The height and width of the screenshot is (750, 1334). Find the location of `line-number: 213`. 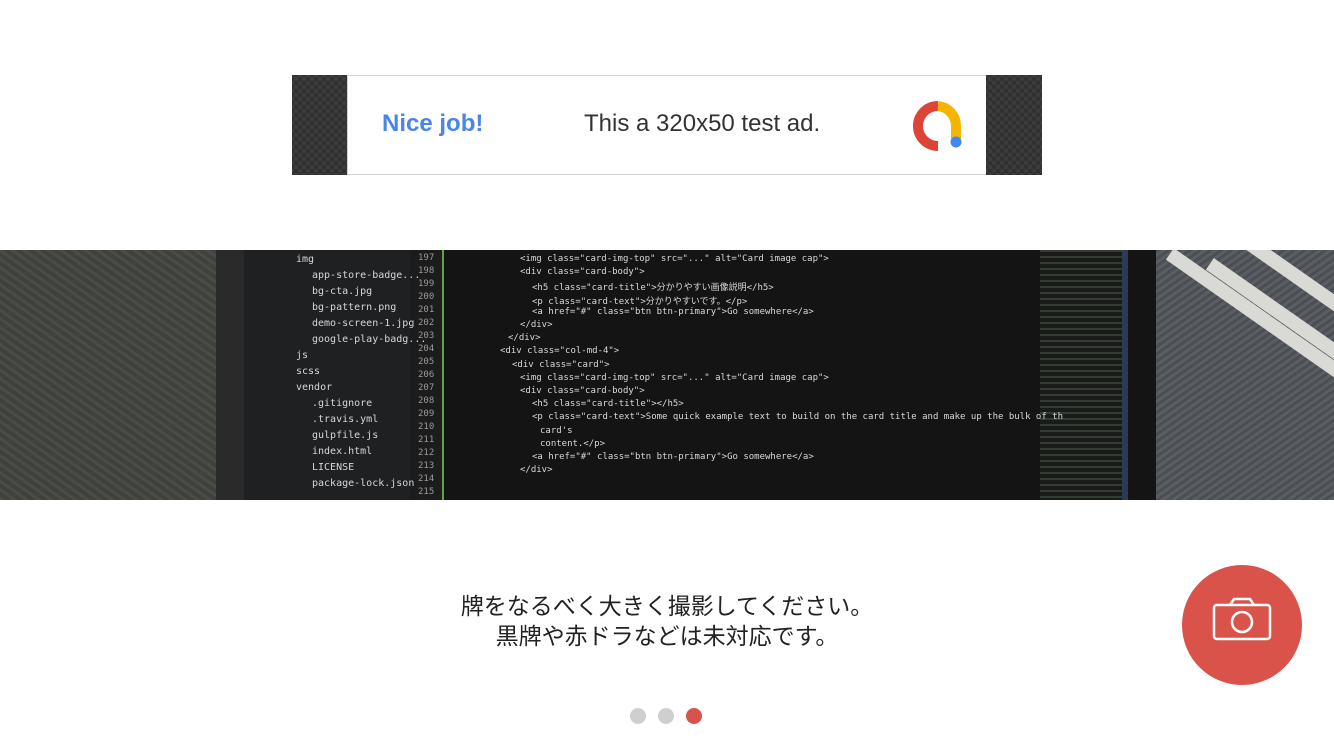

line-number: 213 is located at coordinates (426, 466).